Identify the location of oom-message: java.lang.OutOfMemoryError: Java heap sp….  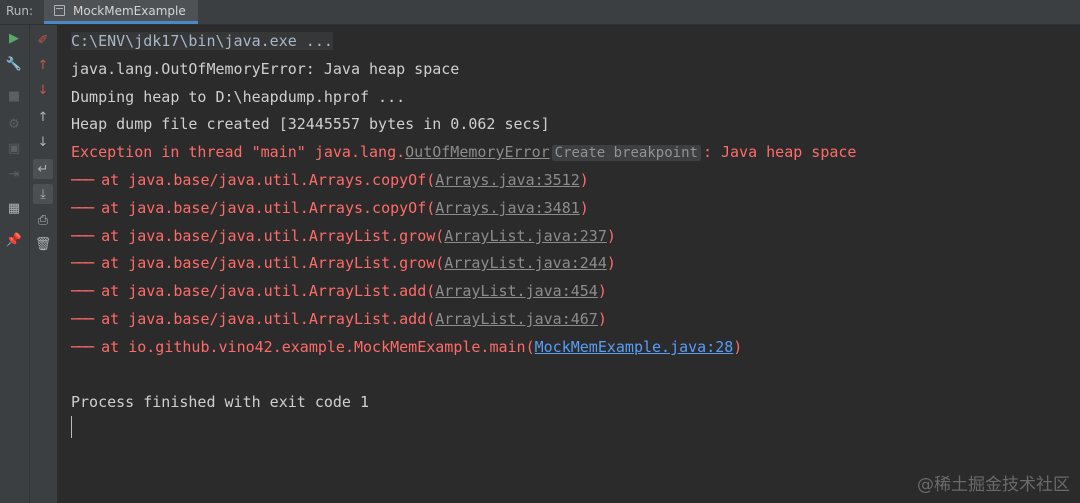
(265, 69).